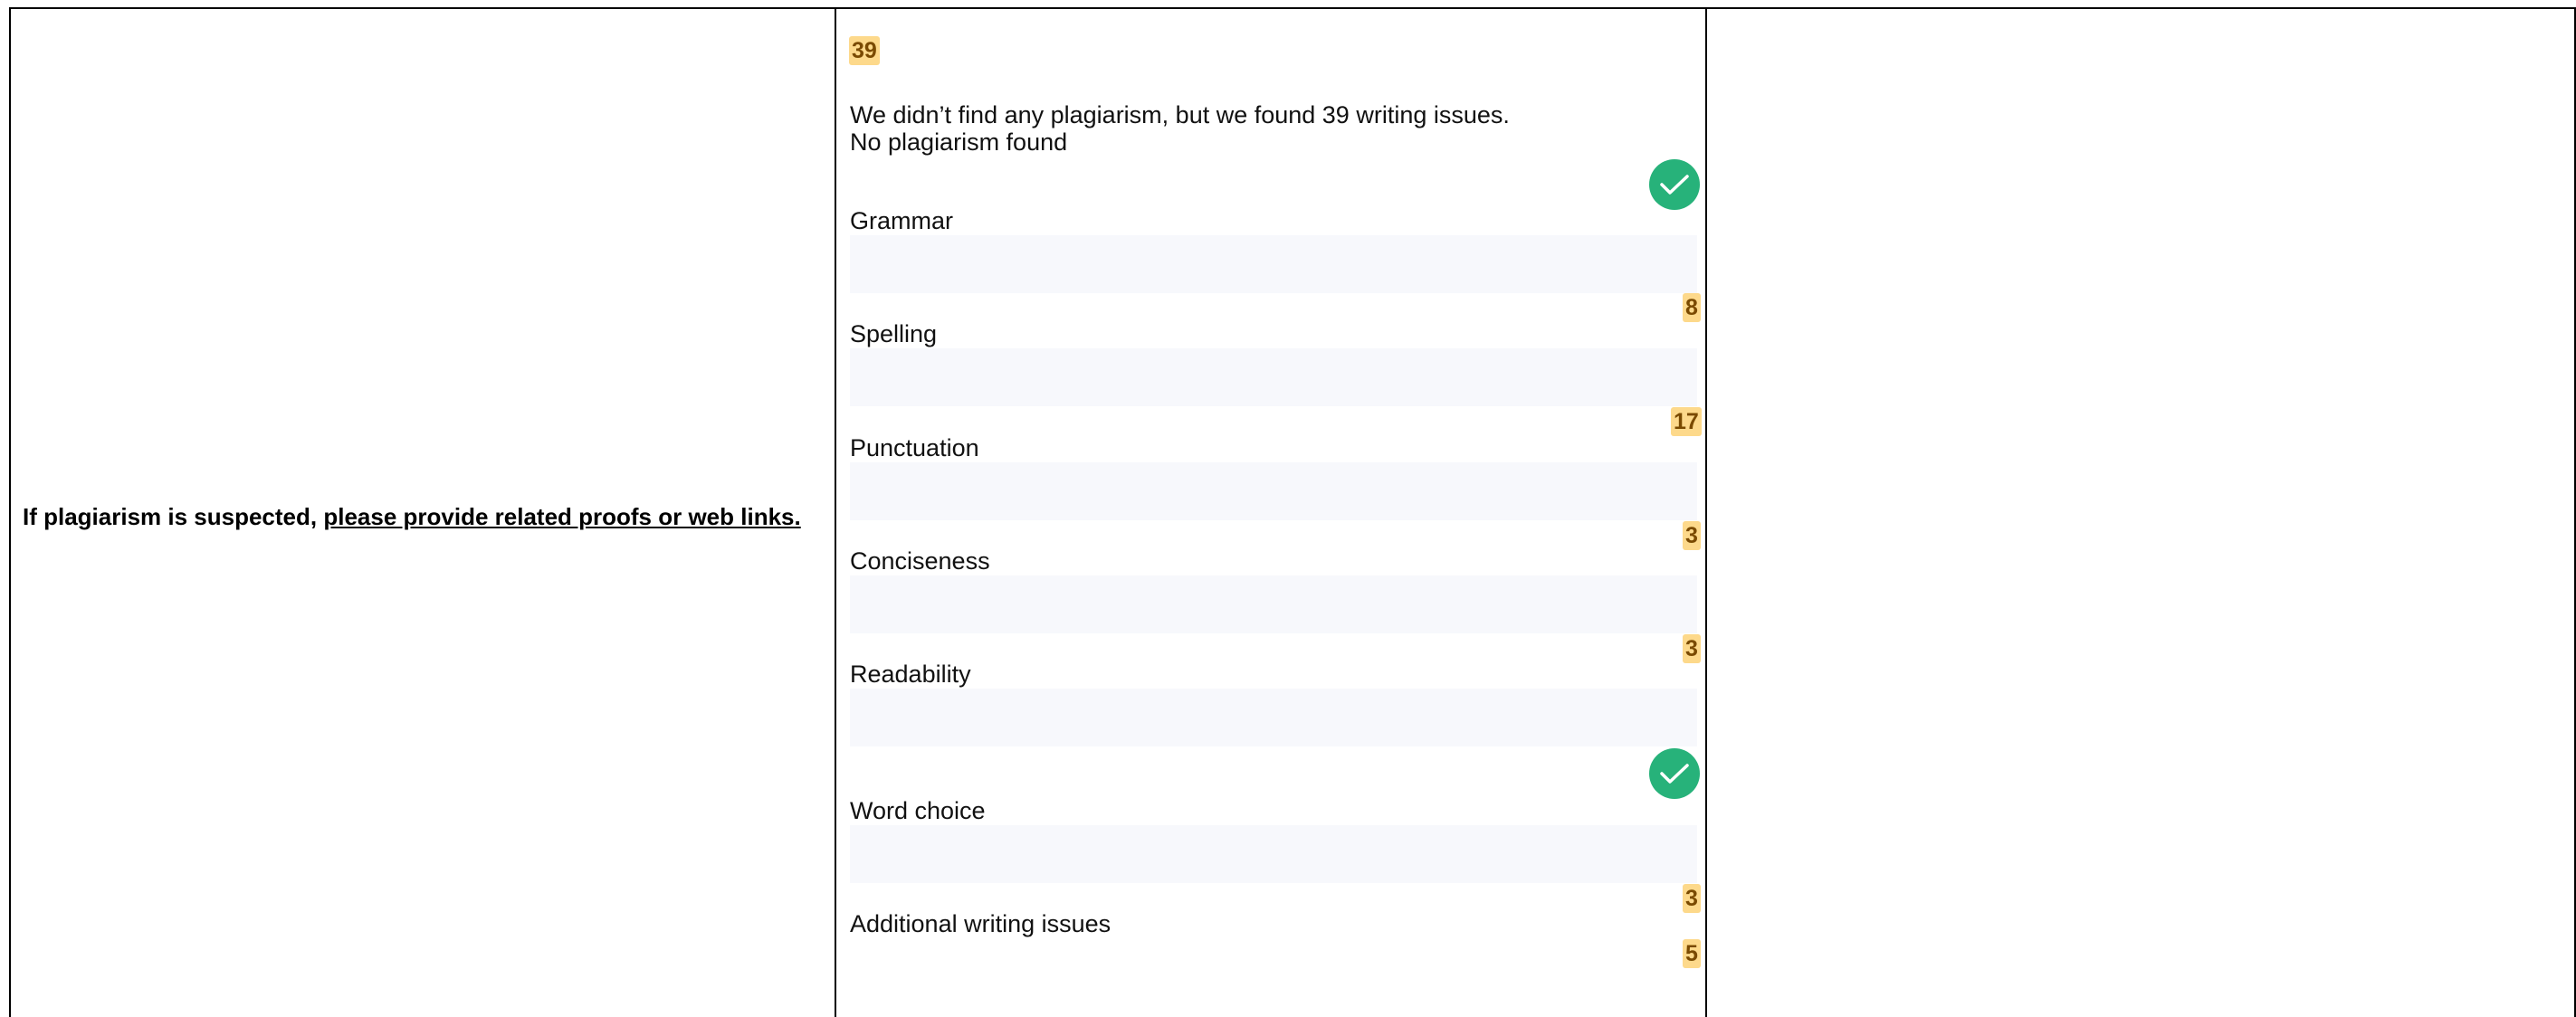 The height and width of the screenshot is (1017, 2576). What do you see at coordinates (1273, 264) in the screenshot?
I see `category-bar-grammar` at bounding box center [1273, 264].